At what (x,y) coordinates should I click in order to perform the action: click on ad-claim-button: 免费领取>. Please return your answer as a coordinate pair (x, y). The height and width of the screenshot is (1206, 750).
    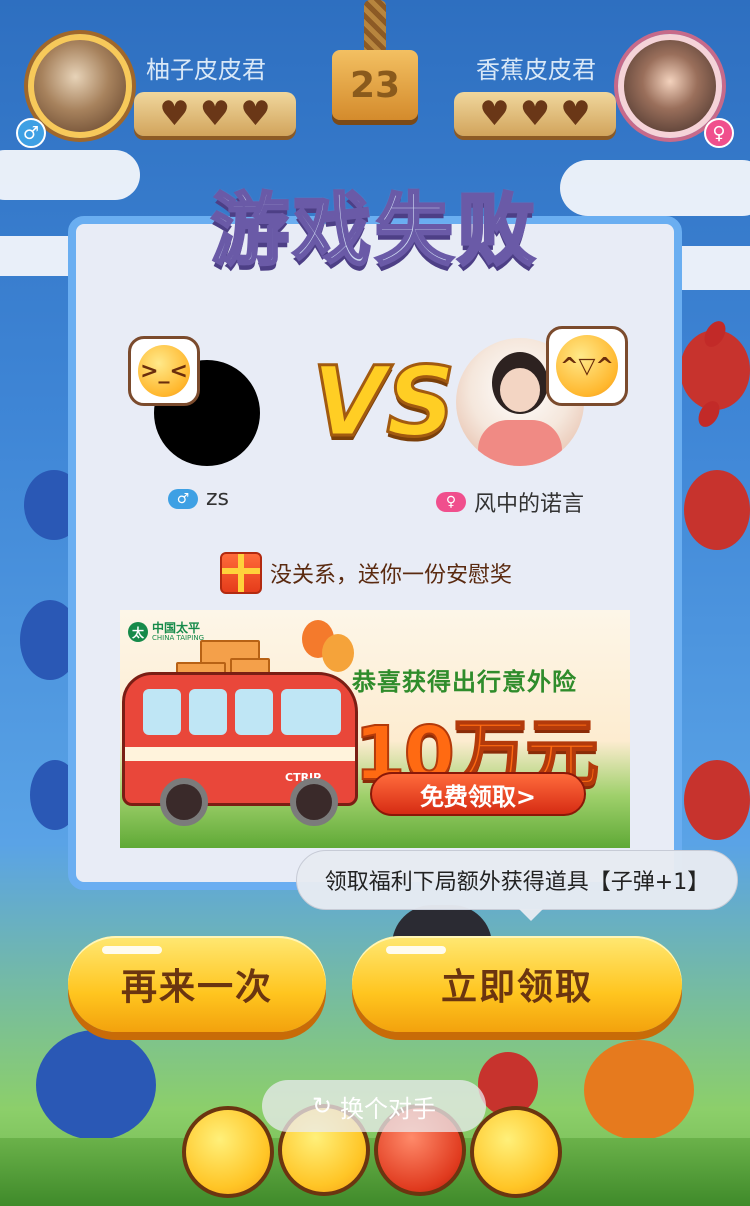
    Looking at the image, I should click on (478, 794).